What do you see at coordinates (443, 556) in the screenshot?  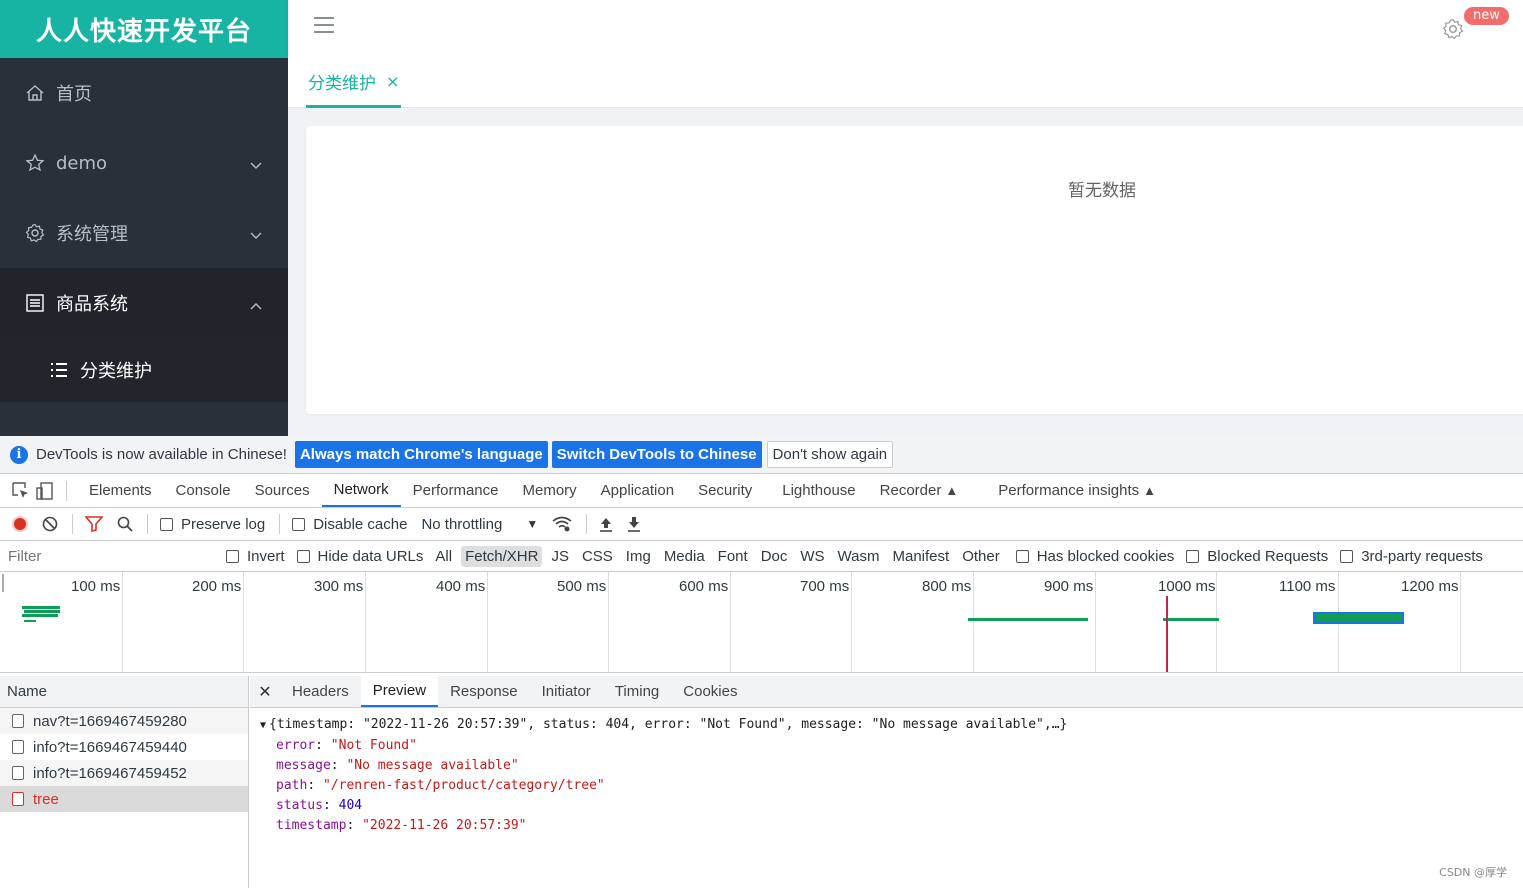 I see `type-all: All` at bounding box center [443, 556].